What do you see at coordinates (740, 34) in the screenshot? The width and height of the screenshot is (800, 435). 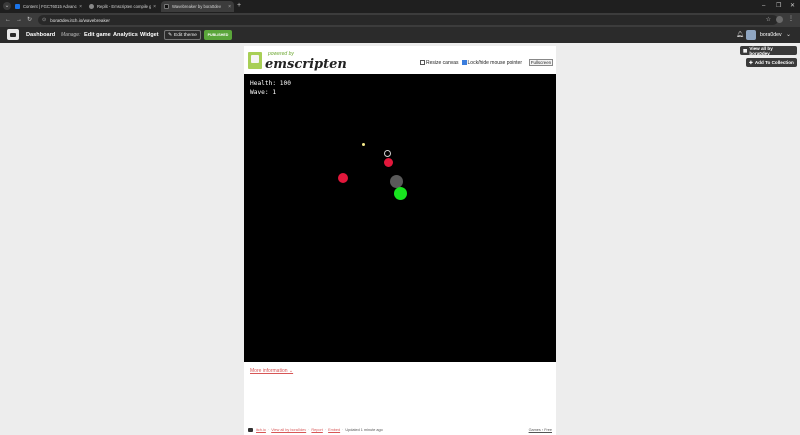 I see `notifications-bell-icon: 🔔︎` at bounding box center [740, 34].